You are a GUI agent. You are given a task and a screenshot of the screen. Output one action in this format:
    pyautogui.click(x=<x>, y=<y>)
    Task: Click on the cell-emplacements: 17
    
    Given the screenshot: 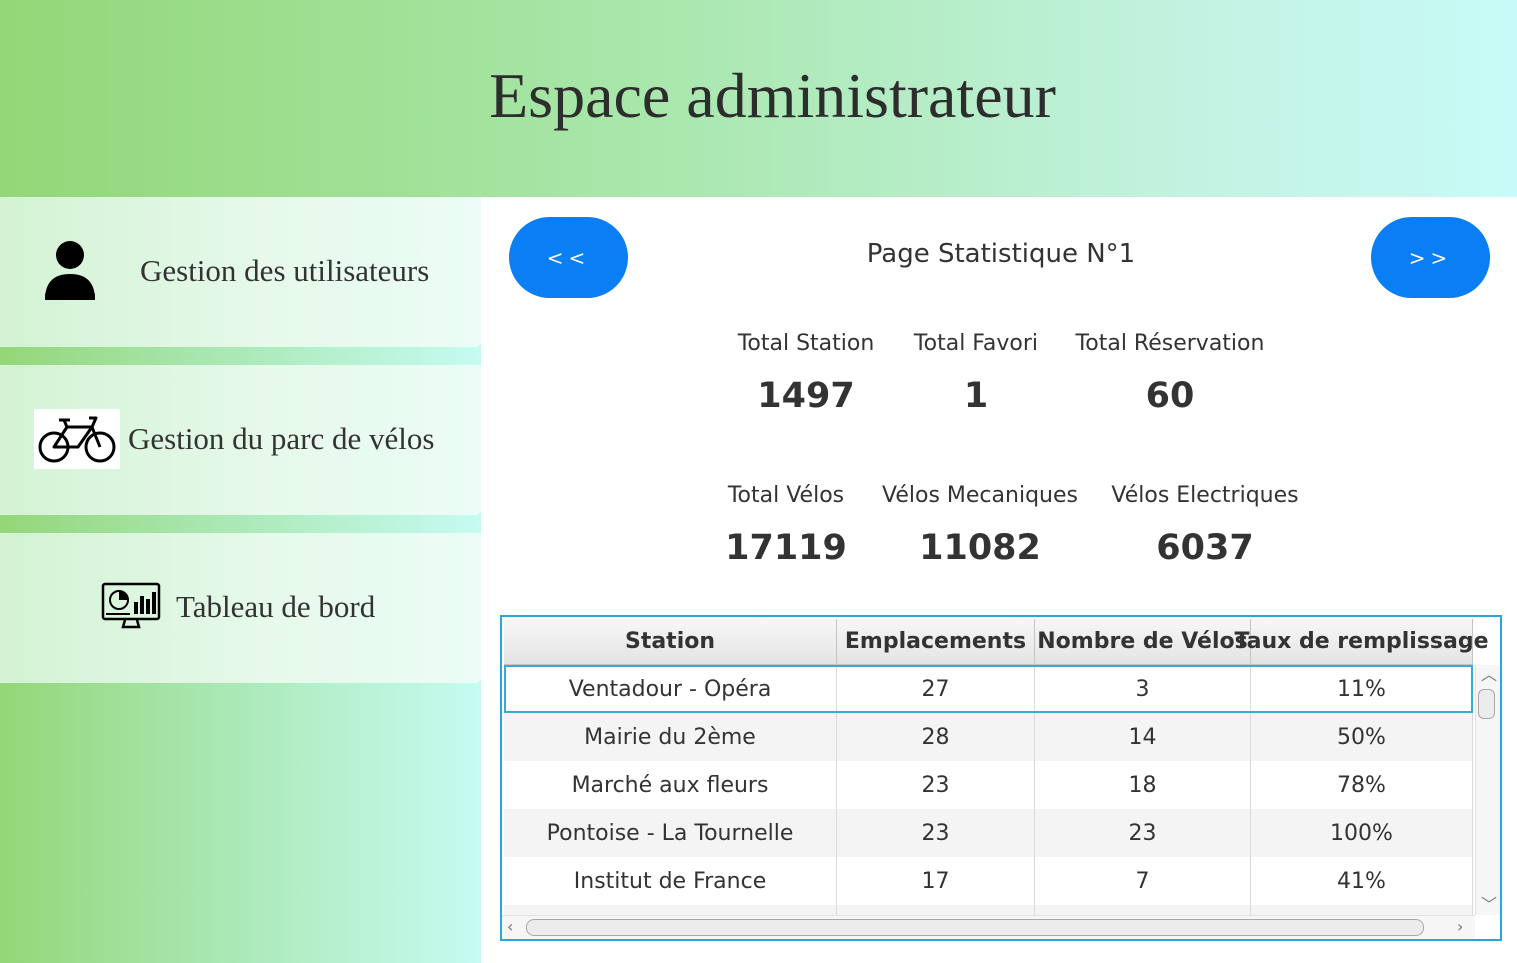 What is the action you would take?
    pyautogui.click(x=936, y=881)
    